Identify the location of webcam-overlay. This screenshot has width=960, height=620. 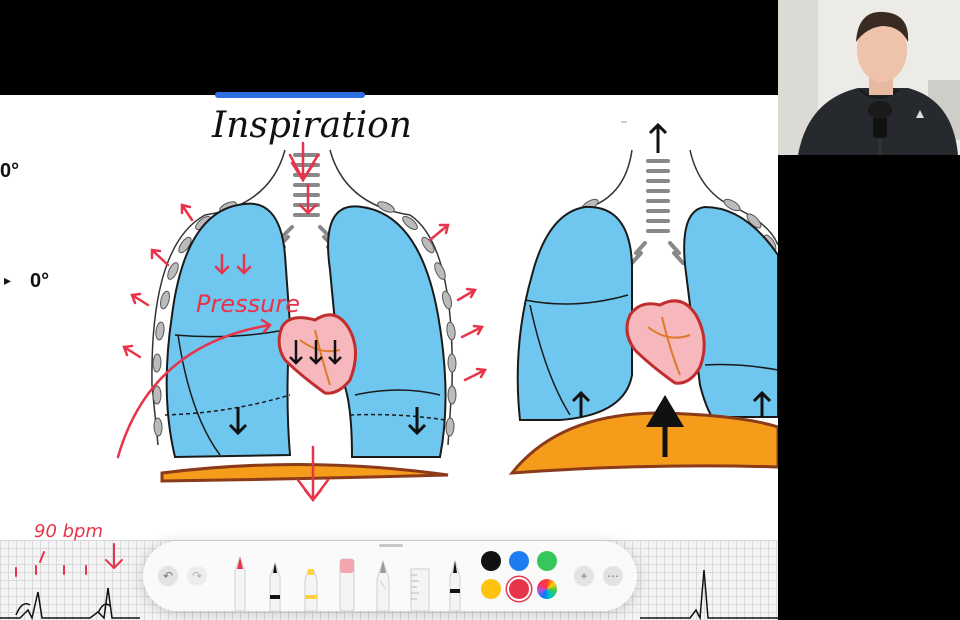
(869, 77).